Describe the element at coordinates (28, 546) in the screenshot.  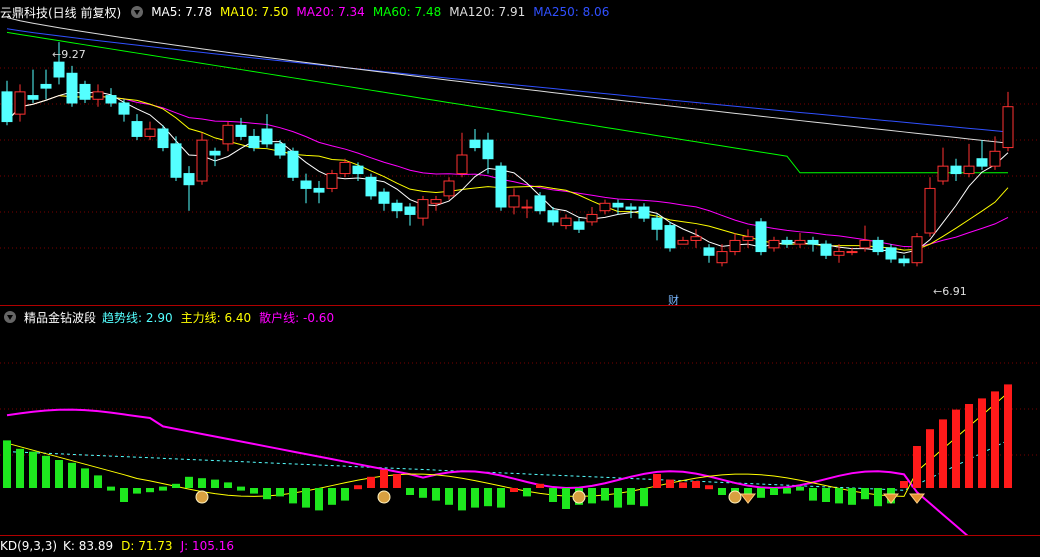
I see `panel3-title: KD(9,3,3)` at that location.